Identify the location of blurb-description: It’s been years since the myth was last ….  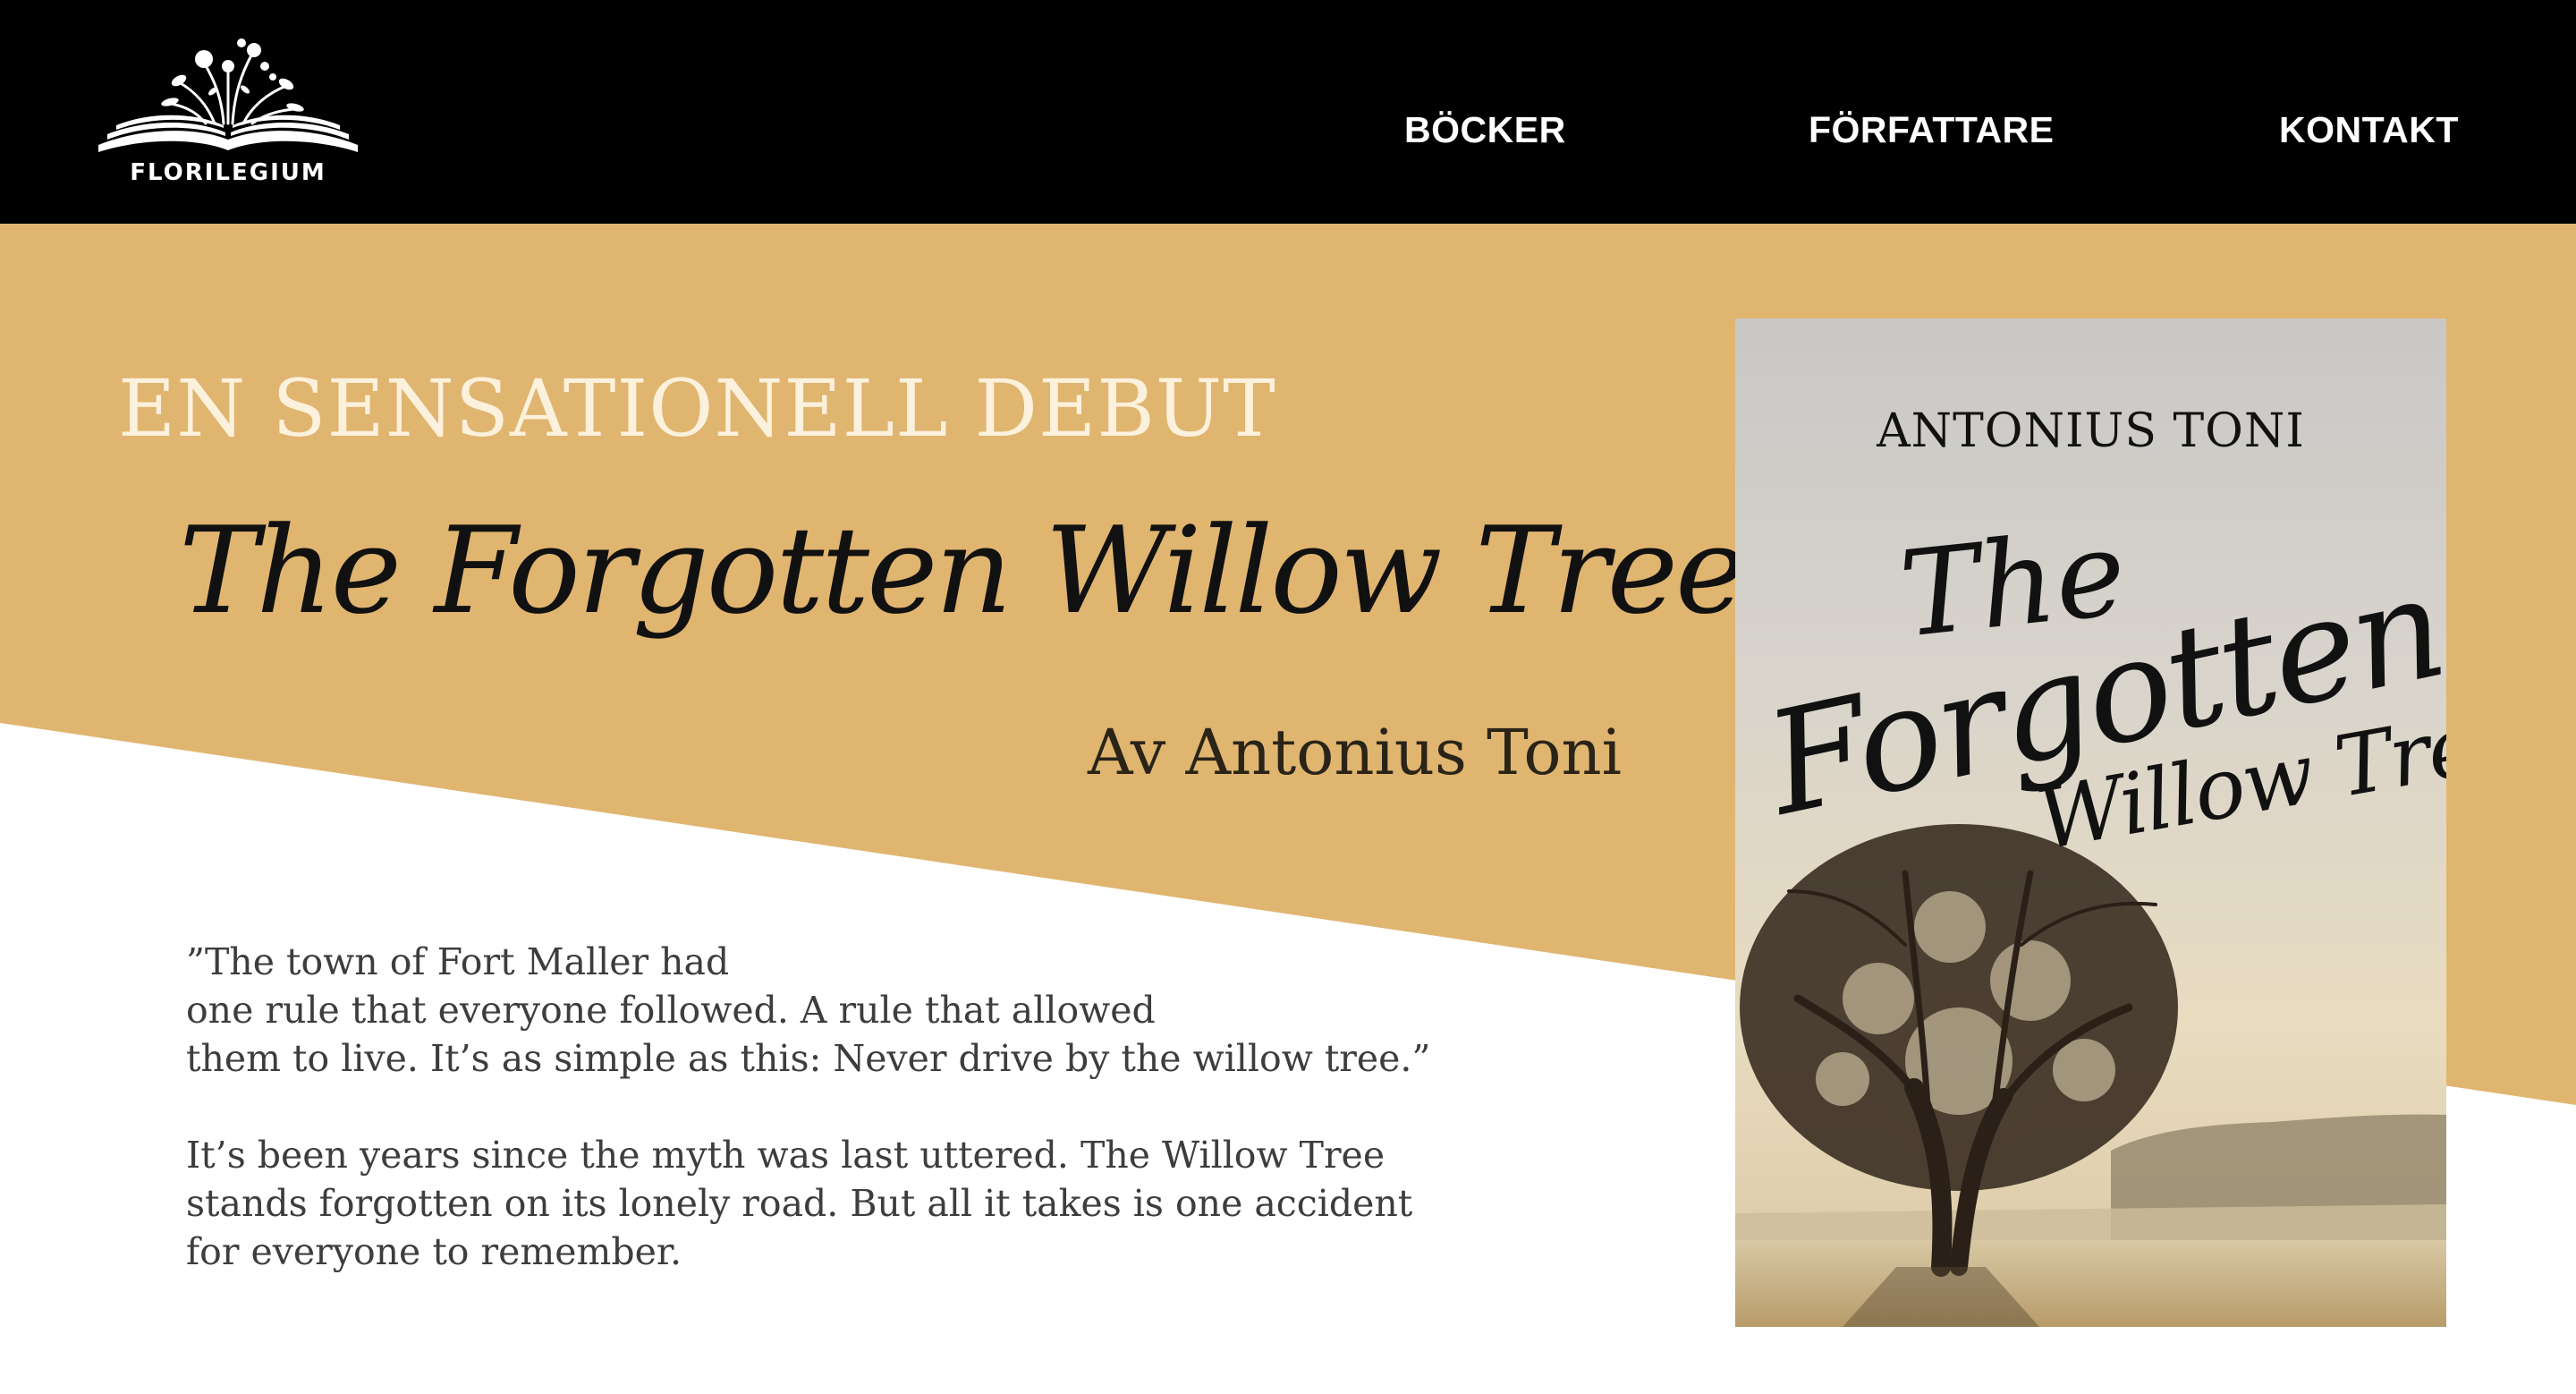
(834, 1203).